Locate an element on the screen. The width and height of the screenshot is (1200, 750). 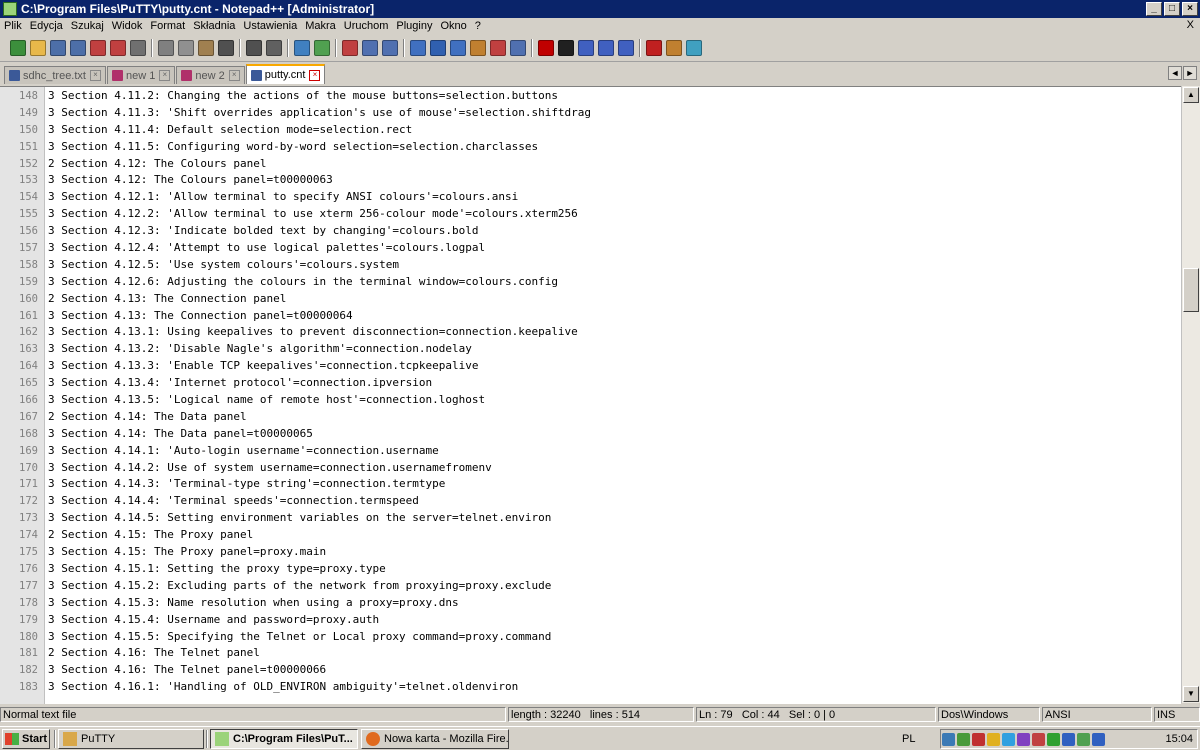
function-list-icon is located at coordinates (518, 47).